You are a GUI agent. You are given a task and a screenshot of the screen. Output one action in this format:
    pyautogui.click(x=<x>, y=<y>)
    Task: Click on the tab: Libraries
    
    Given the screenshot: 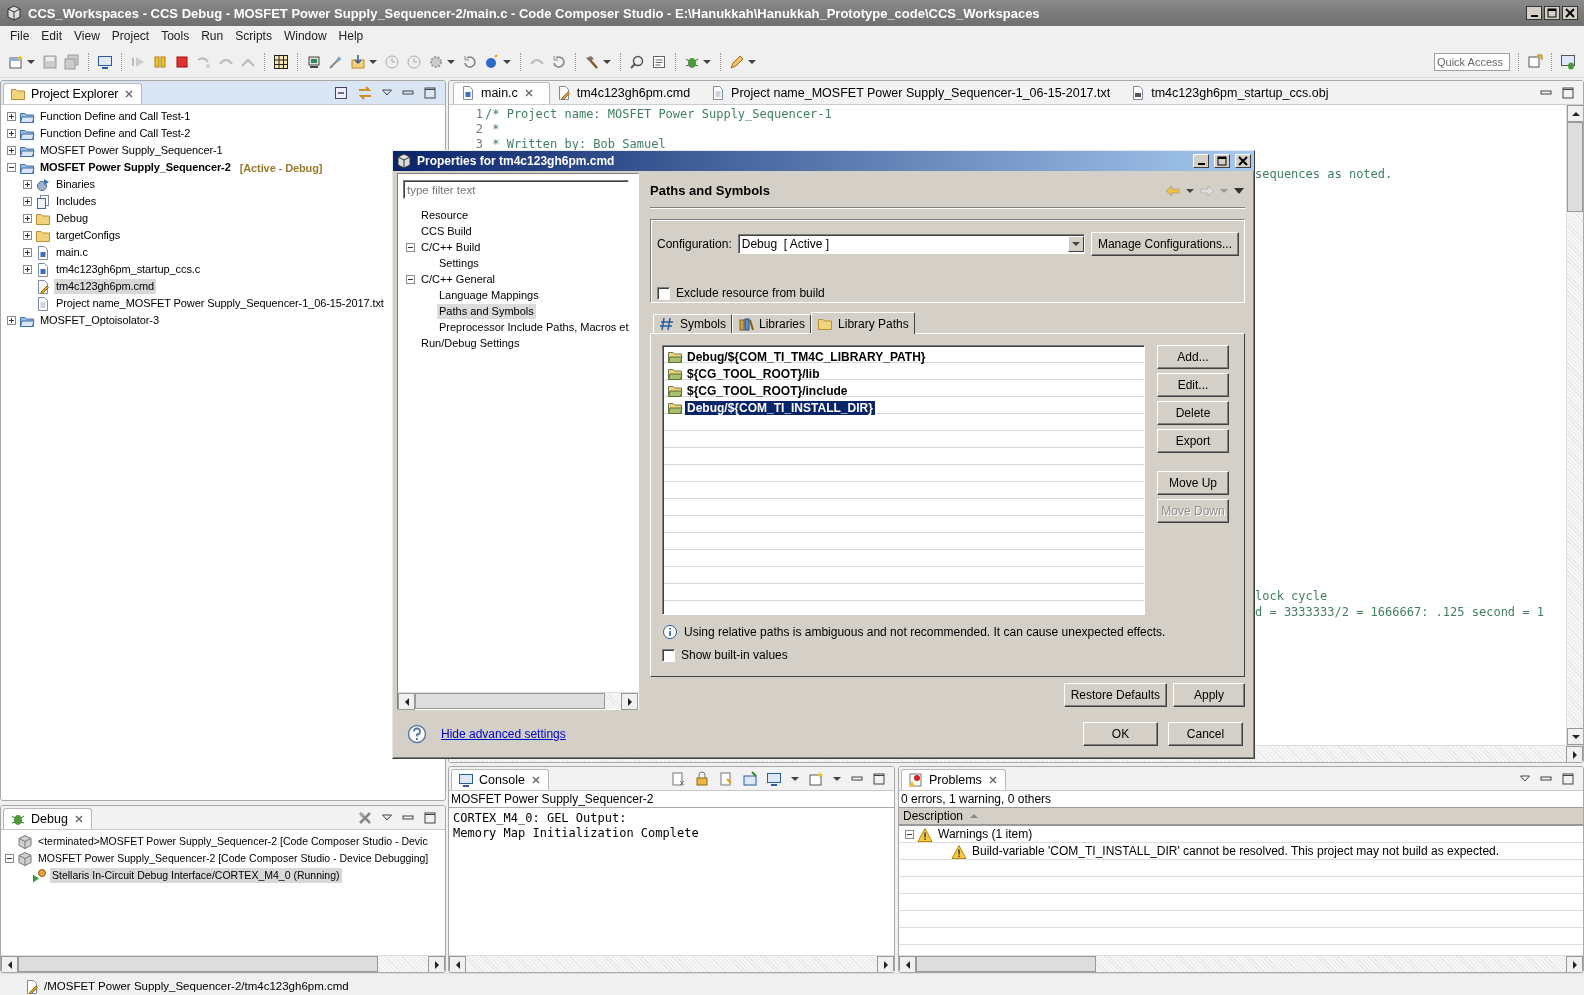 What is the action you would take?
    pyautogui.click(x=772, y=323)
    